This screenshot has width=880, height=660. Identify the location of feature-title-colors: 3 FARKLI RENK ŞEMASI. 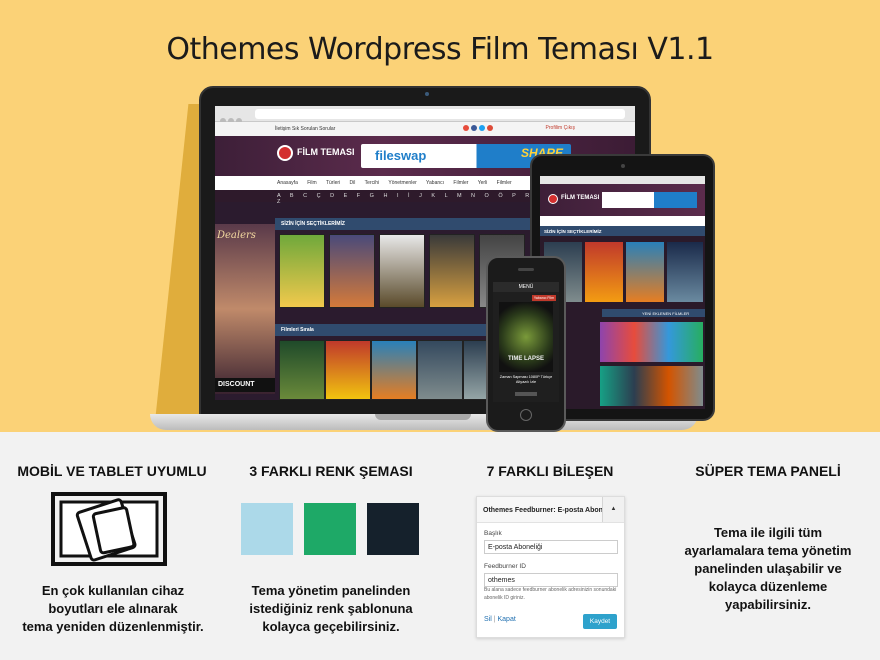
(331, 471).